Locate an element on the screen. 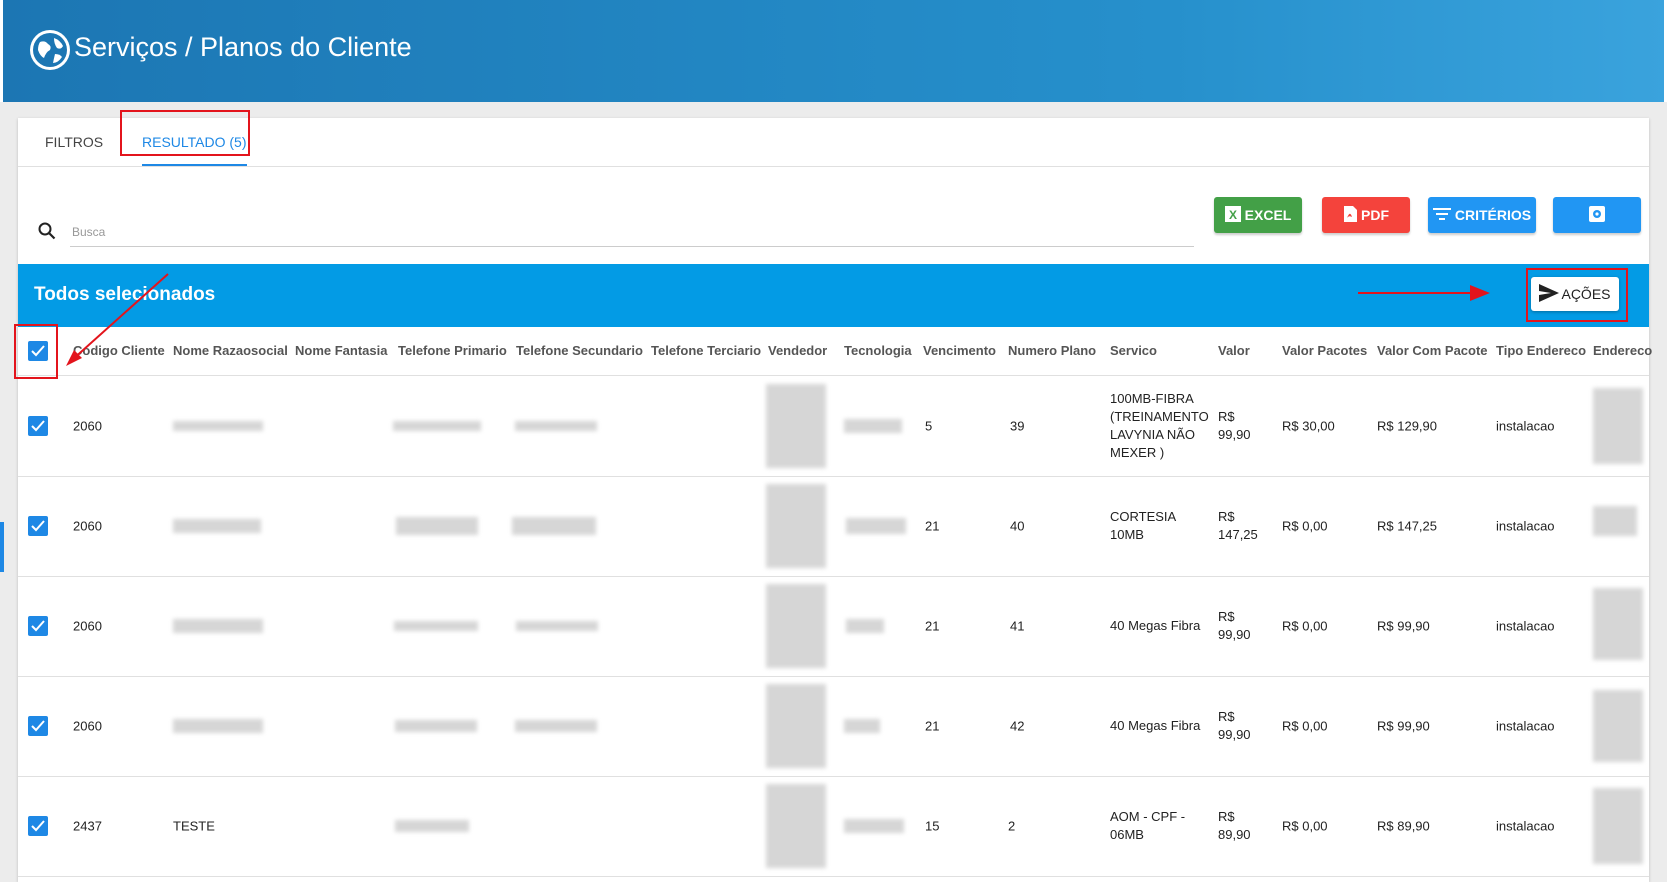  col-com-pacote: Valor Com Pacote is located at coordinates (1432, 351).